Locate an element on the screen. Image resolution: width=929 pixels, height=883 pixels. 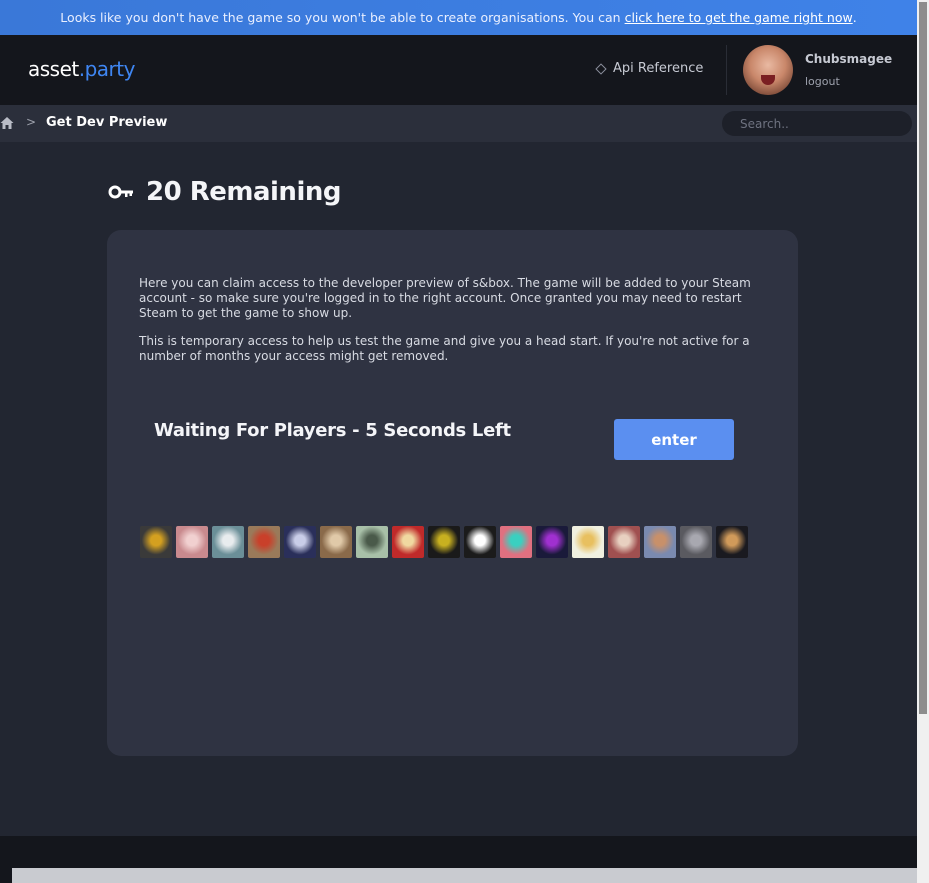
key-icon is located at coordinates (120, 192).